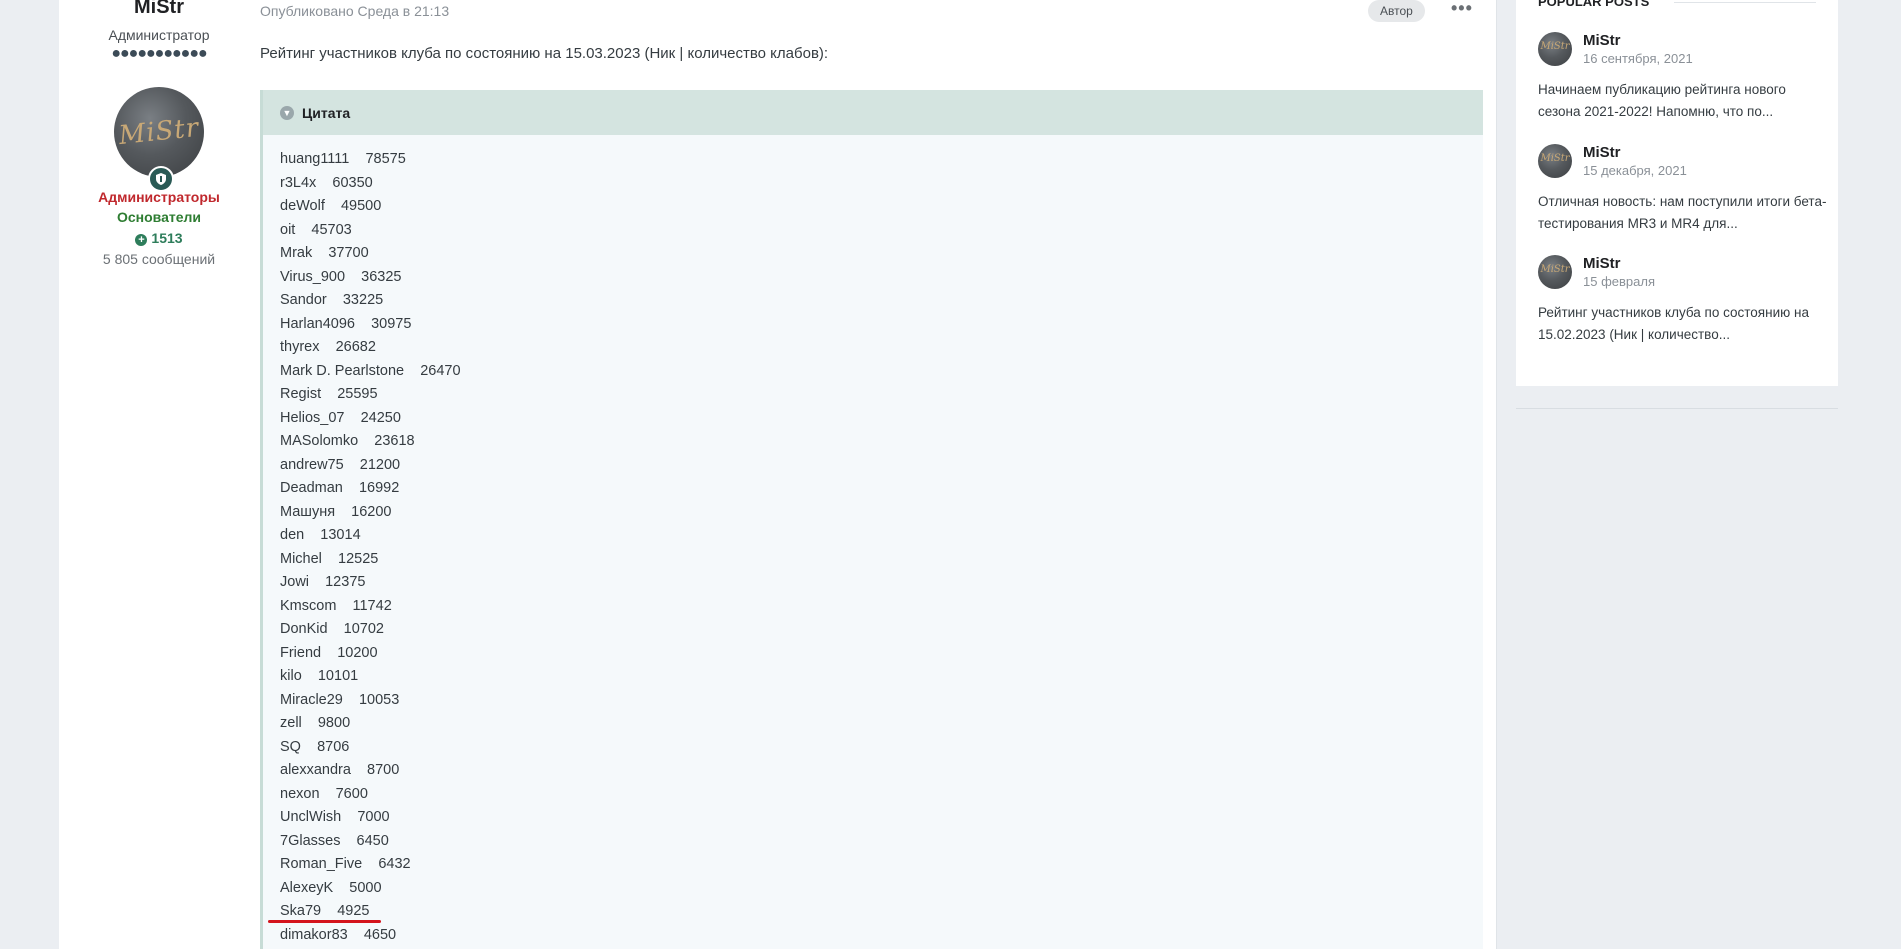 Image resolution: width=1901 pixels, height=949 pixels. I want to click on rank-pips: ●●●●●●●●●●●, so click(159, 53).